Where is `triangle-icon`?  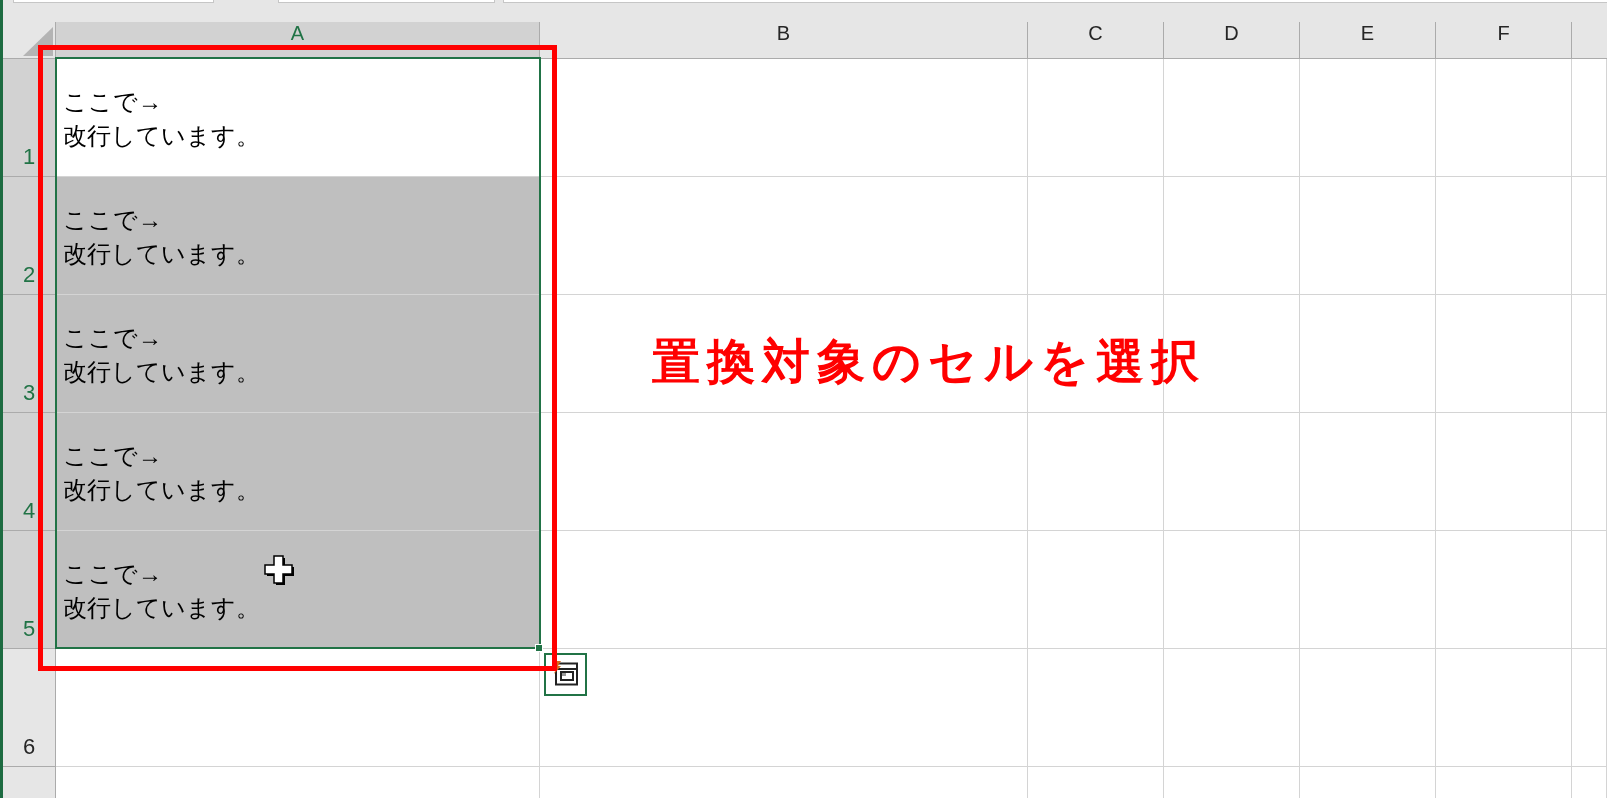 triangle-icon is located at coordinates (38, 41).